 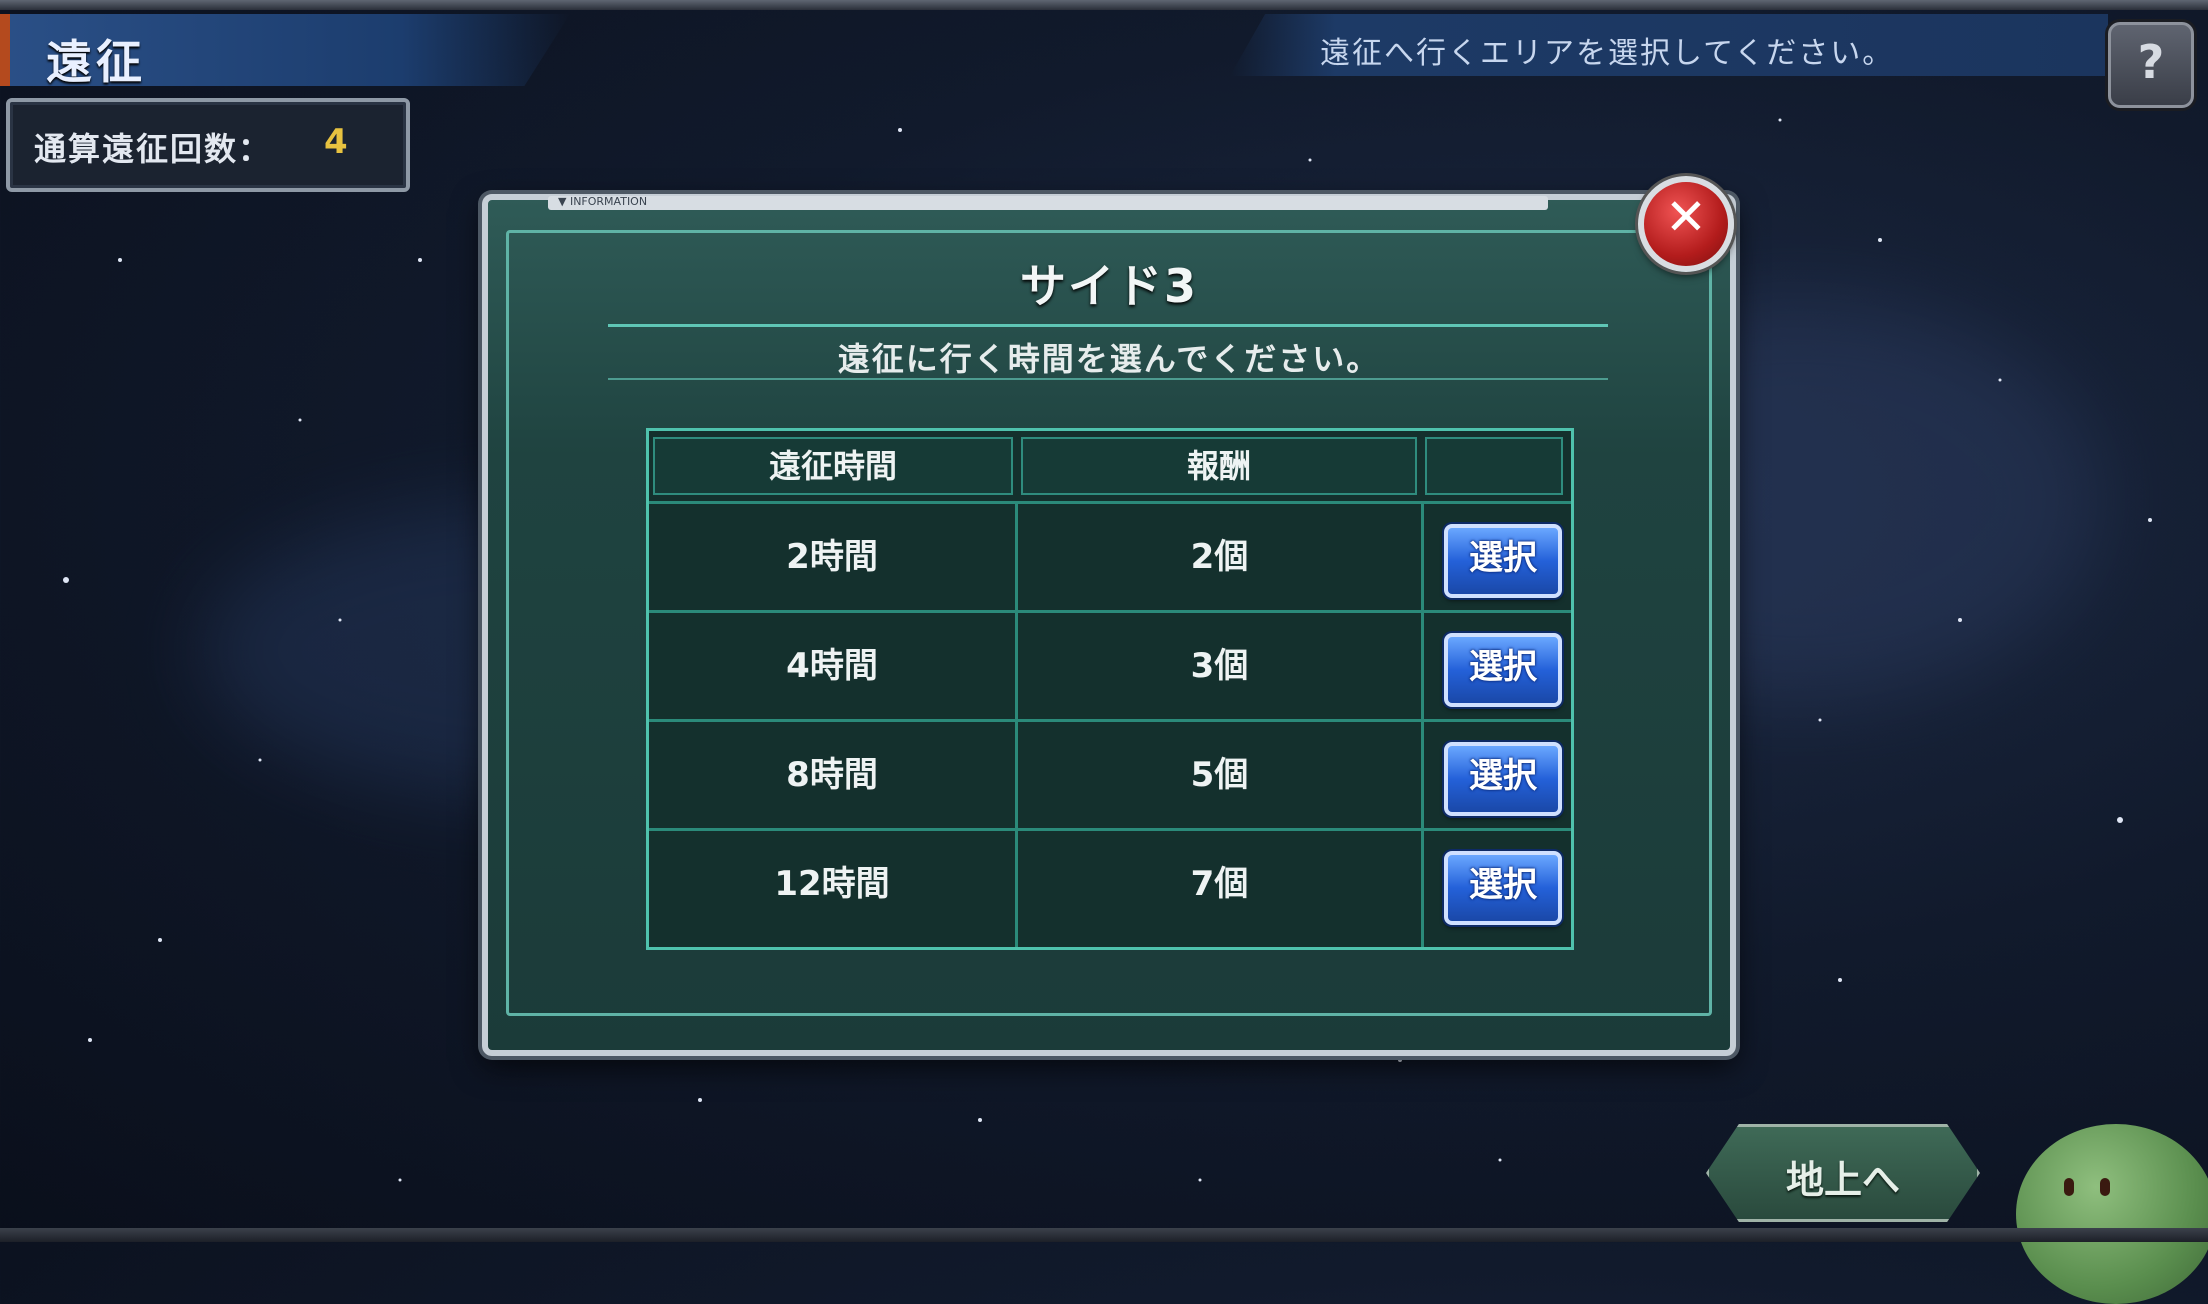 What do you see at coordinates (832, 666) in the screenshot?
I see `time-cell: 4時間` at bounding box center [832, 666].